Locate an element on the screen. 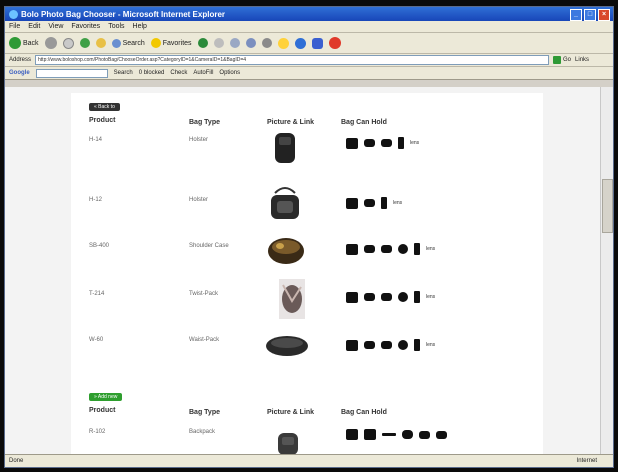 Image resolution: width=618 pixels, height=472 pixels. product-code: W-60 is located at coordinates (96, 340).